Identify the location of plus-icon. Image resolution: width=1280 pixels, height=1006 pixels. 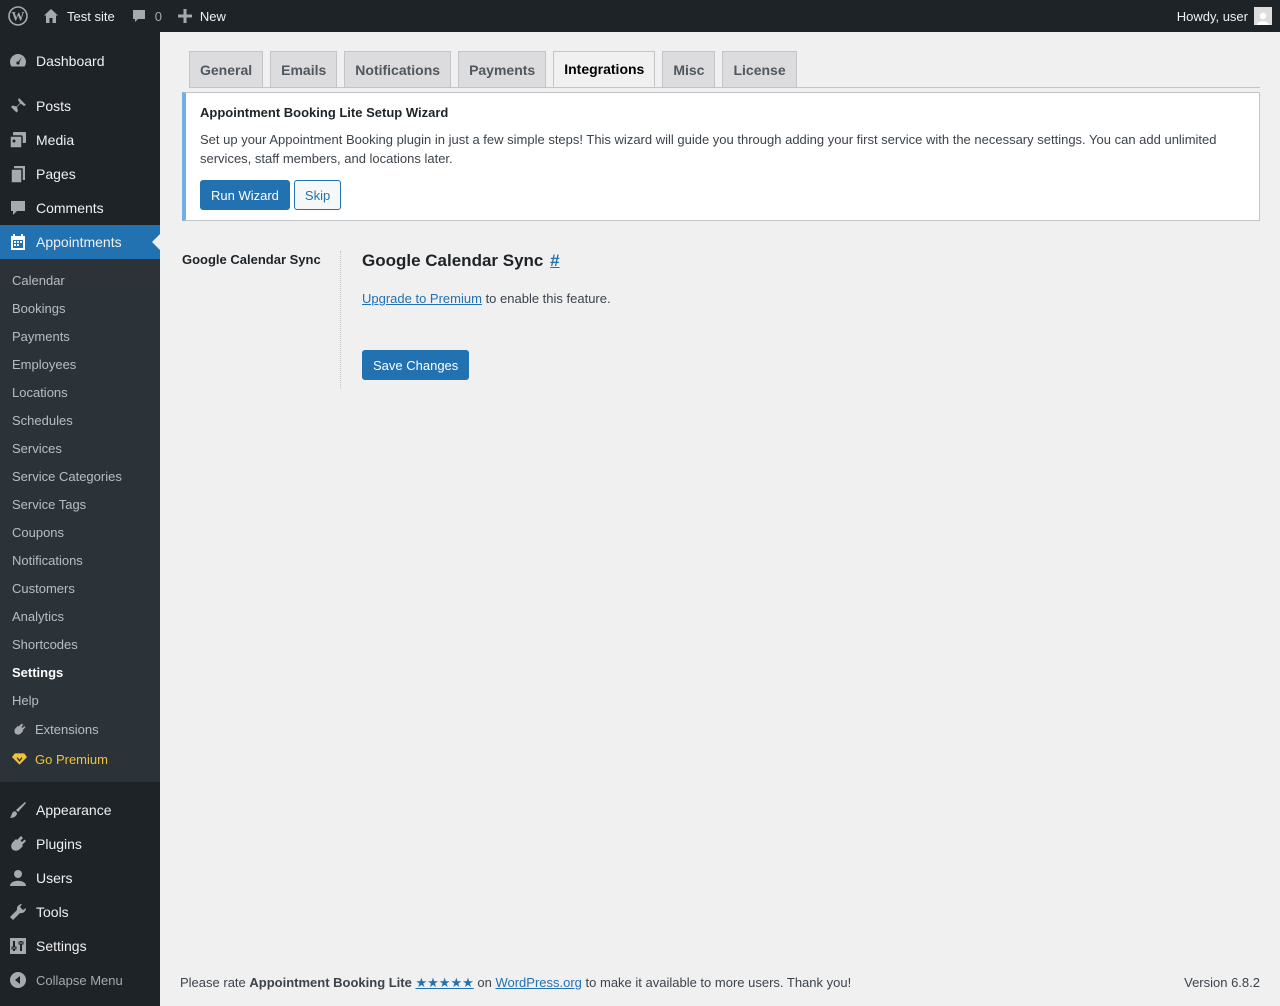
(184, 16).